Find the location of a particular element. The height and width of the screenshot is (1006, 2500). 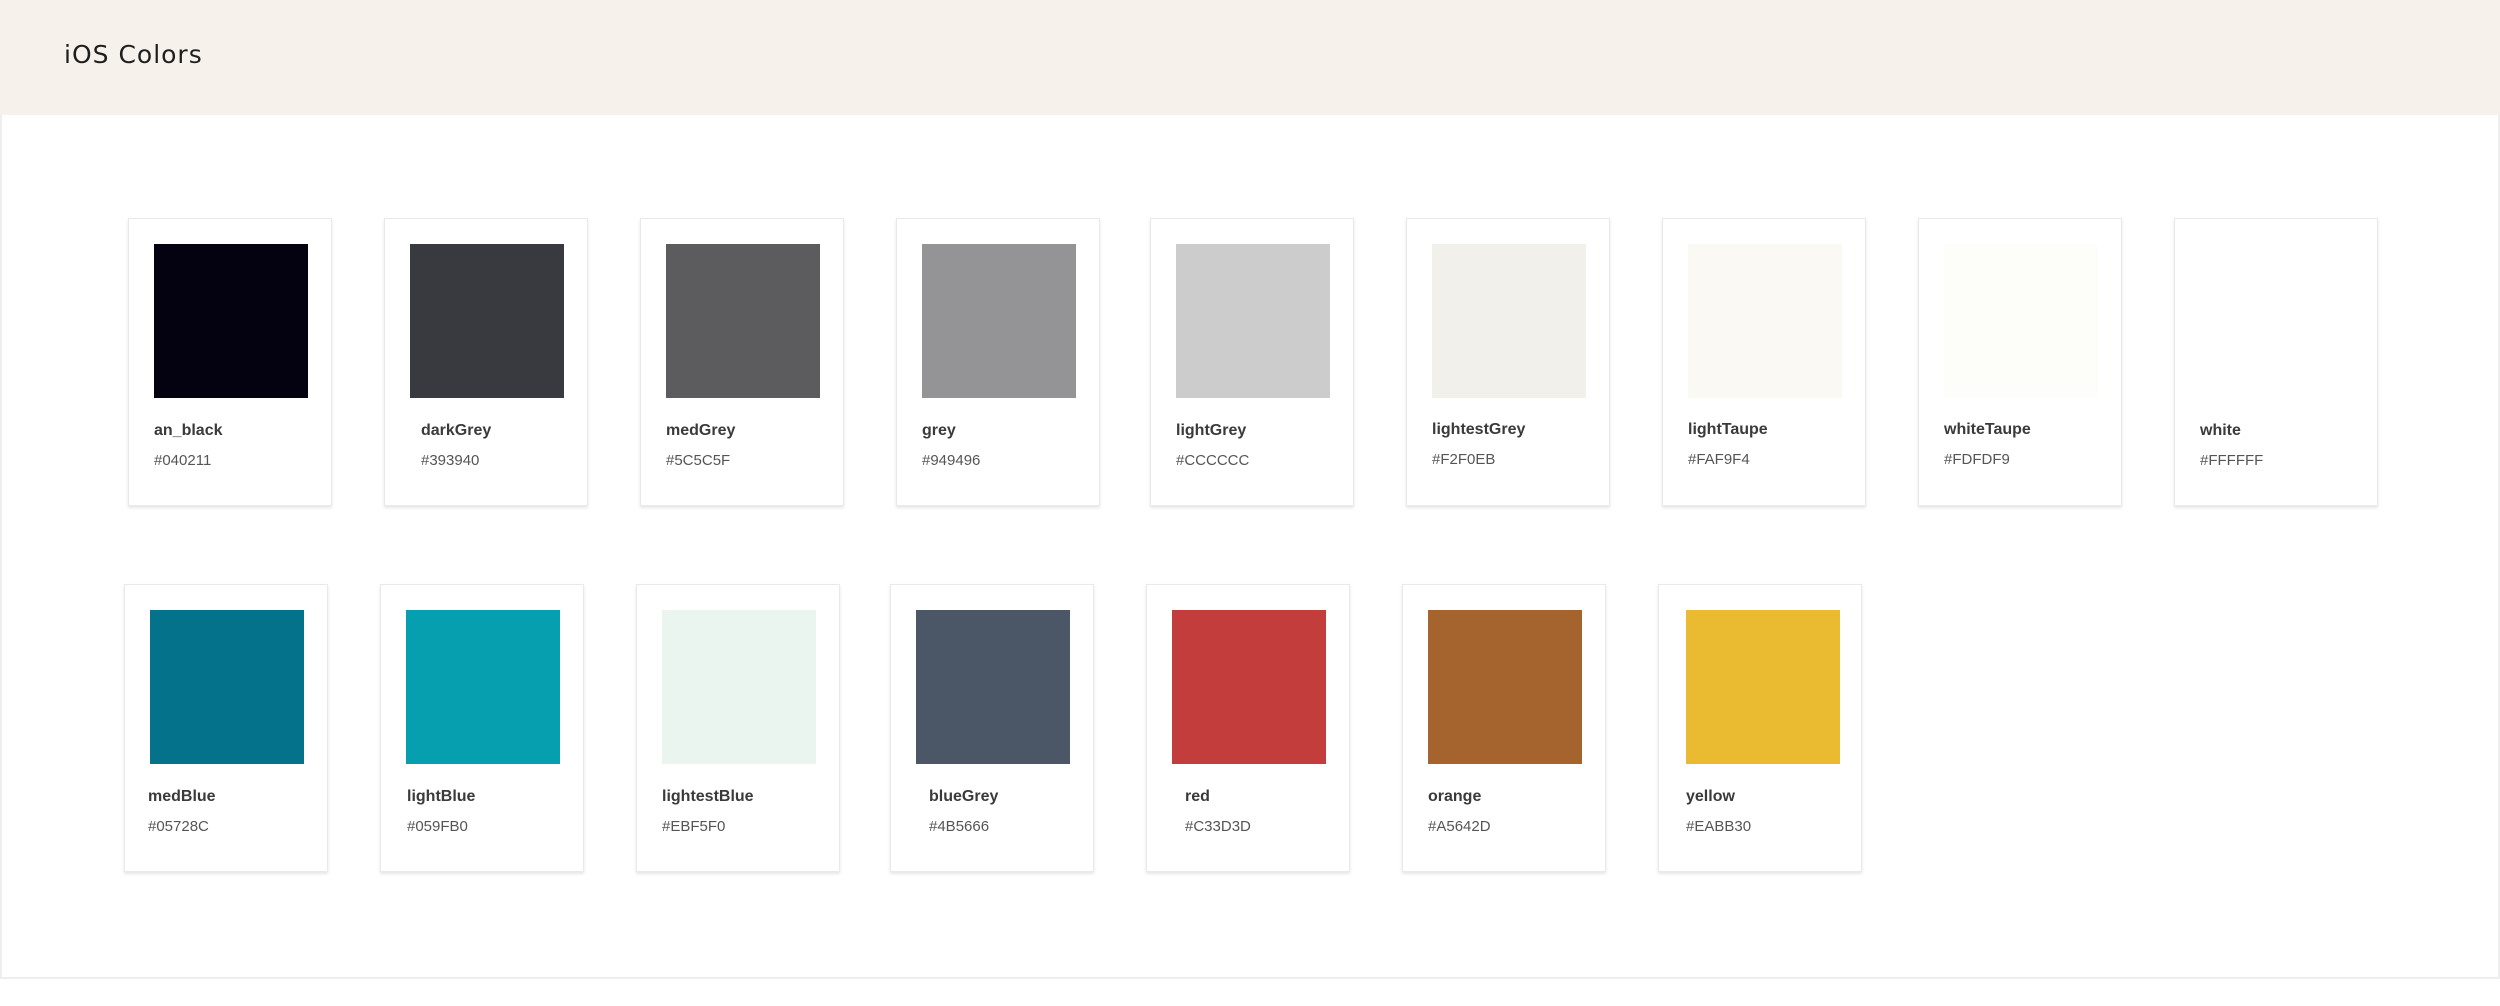

swatch-hex: #059FB0 is located at coordinates (437, 826).